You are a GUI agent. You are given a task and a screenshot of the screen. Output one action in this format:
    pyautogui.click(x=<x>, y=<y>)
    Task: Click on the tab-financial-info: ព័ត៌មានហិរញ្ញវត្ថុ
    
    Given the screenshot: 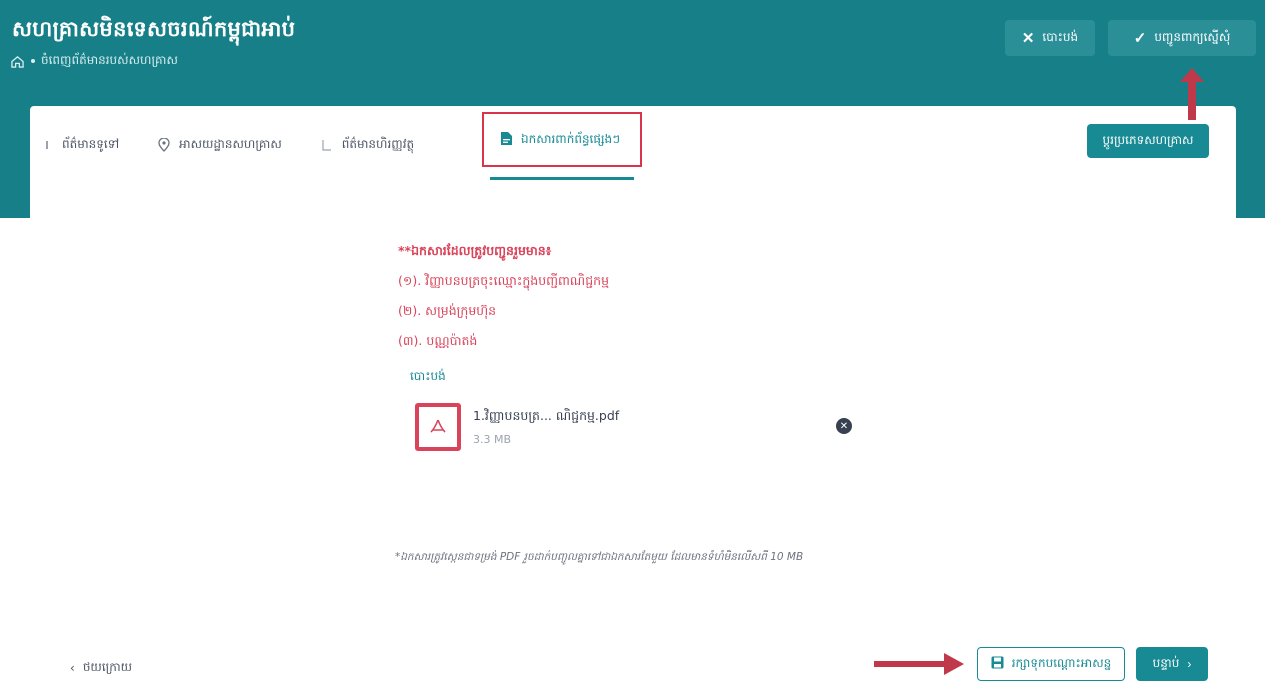 What is the action you would take?
    pyautogui.click(x=367, y=145)
    